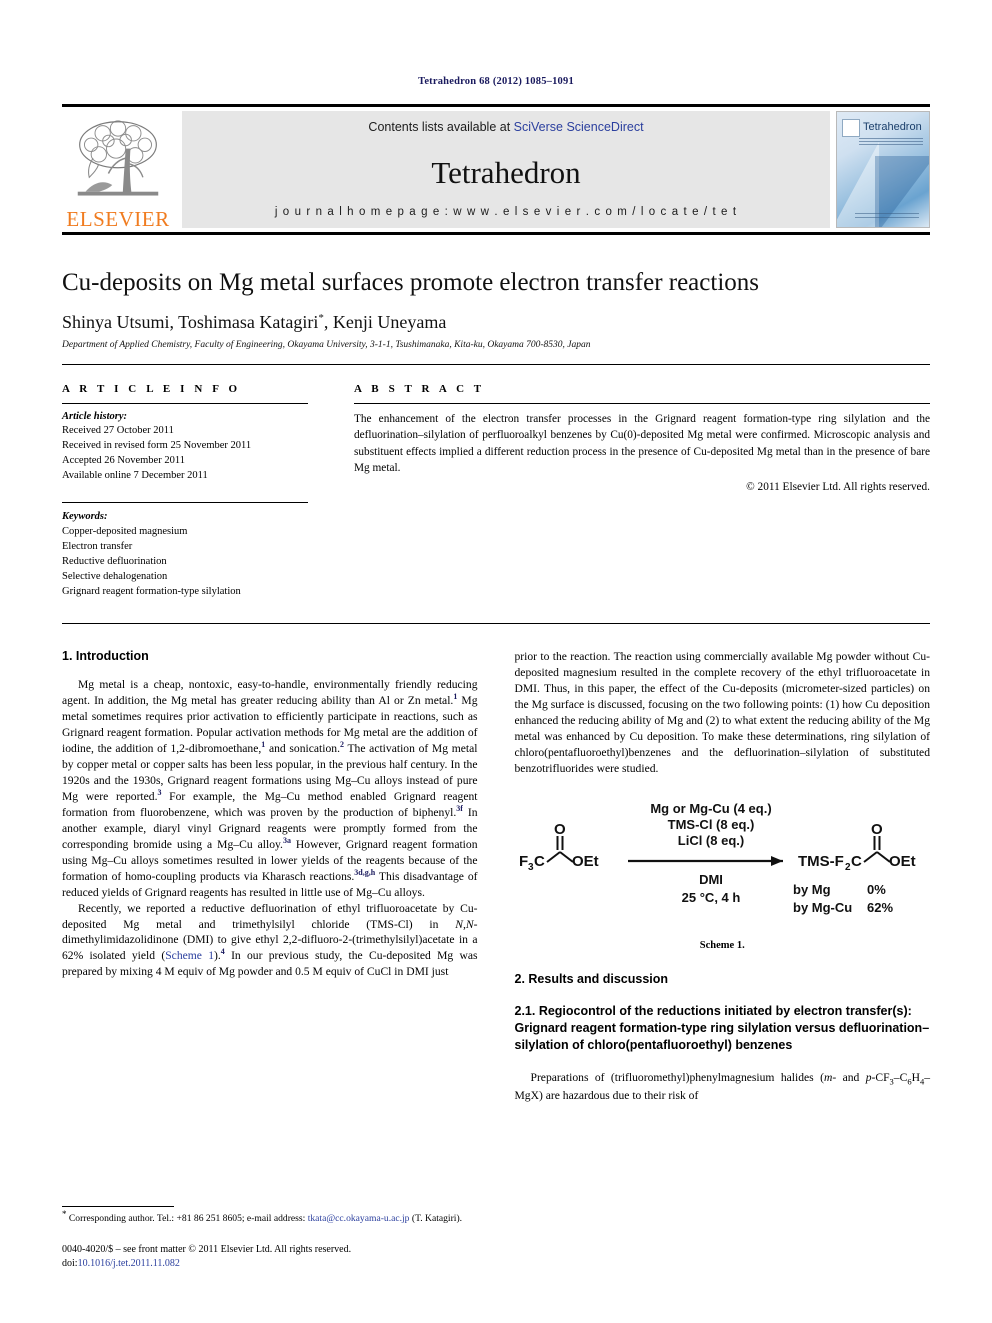 The image size is (992, 1323). What do you see at coordinates (591, 978) in the screenshot?
I see `section-heading-results: 2. Results and discussion` at bounding box center [591, 978].